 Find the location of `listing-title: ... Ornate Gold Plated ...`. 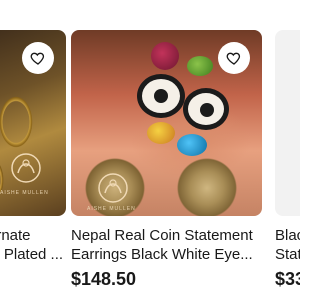

listing-title: ... Ornate Gold Plated ... is located at coordinates (33, 245).